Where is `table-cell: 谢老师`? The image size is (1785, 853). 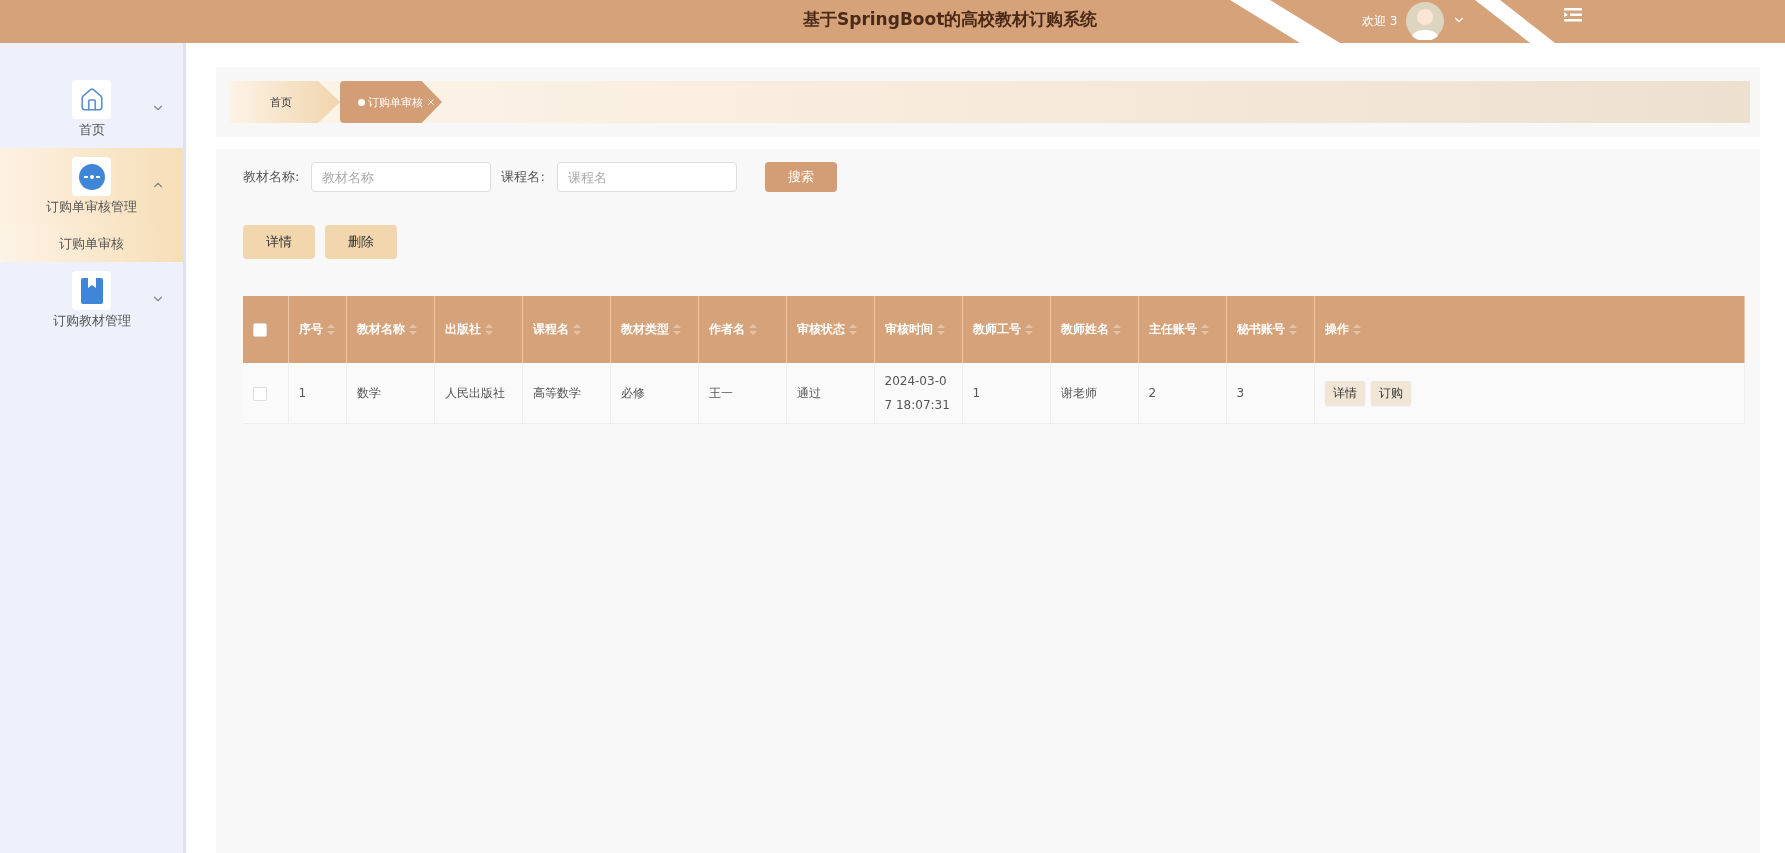 table-cell: 谢老师 is located at coordinates (1094, 393).